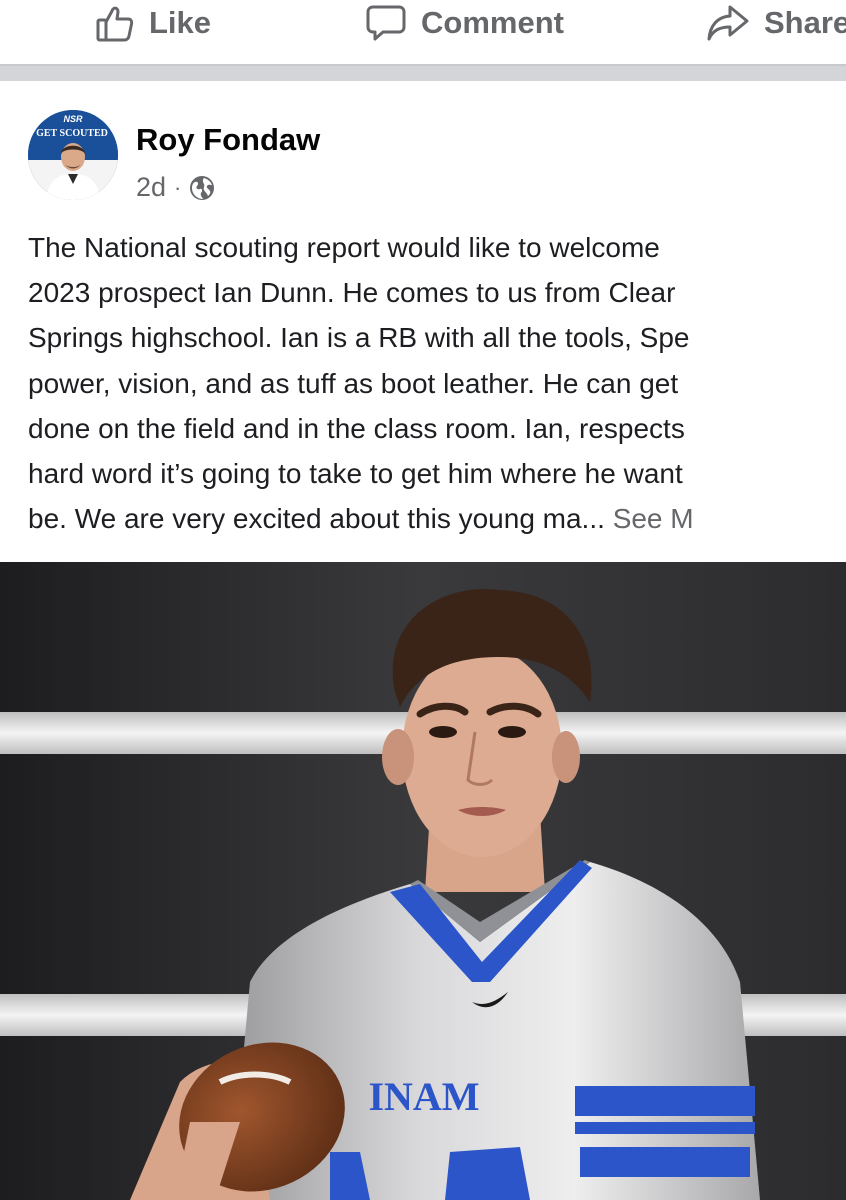 The height and width of the screenshot is (1200, 846). What do you see at coordinates (728, 23) in the screenshot?
I see `share-arrow-icon` at bounding box center [728, 23].